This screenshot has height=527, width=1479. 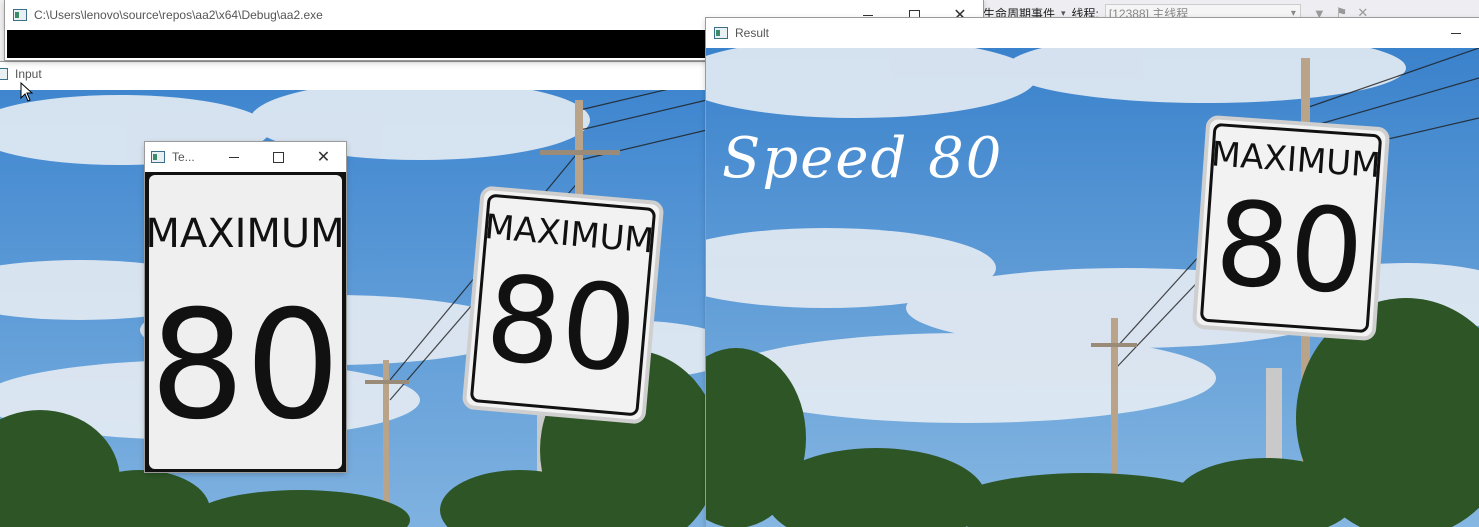 What do you see at coordinates (353, 74) in the screenshot?
I see `input-titlebar: Input` at bounding box center [353, 74].